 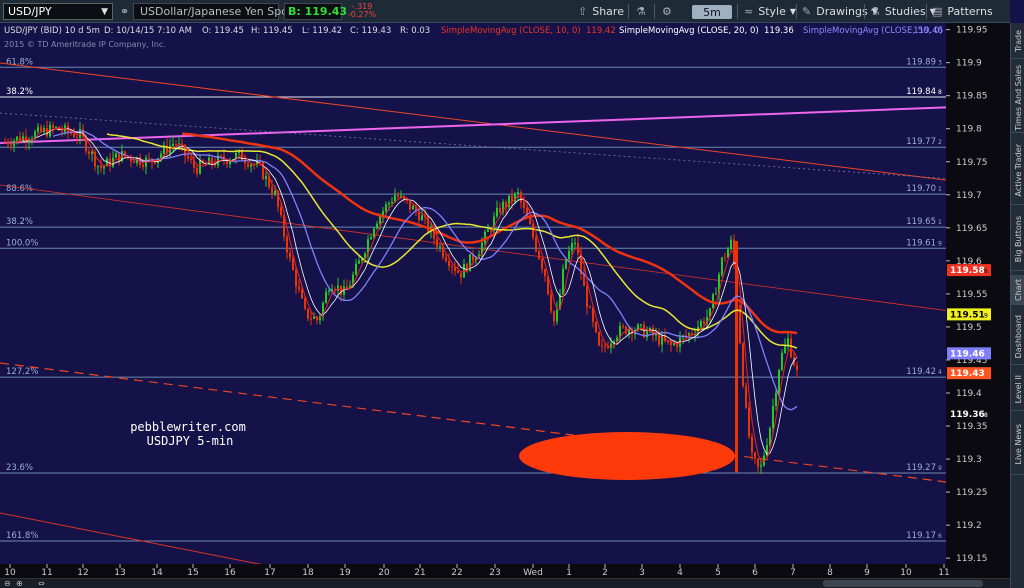 I want to click on x-tick-label: 1, so click(x=569, y=573).